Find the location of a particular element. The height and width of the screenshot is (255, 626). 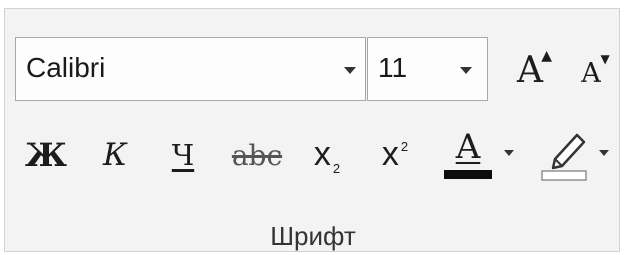

italic-icon: К is located at coordinates (115, 155).